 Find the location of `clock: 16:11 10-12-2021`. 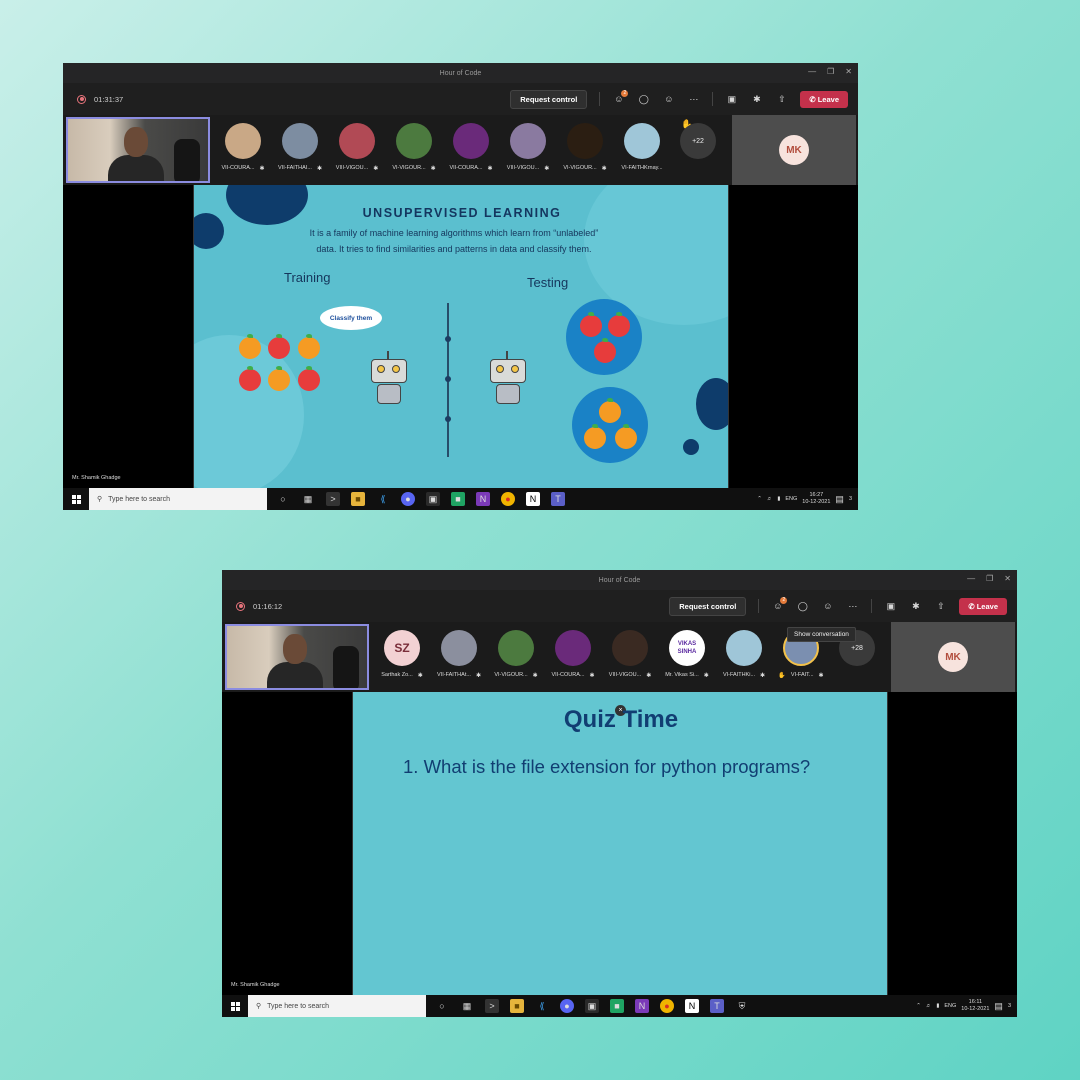

clock: 16:11 10-12-2021 is located at coordinates (975, 1006).